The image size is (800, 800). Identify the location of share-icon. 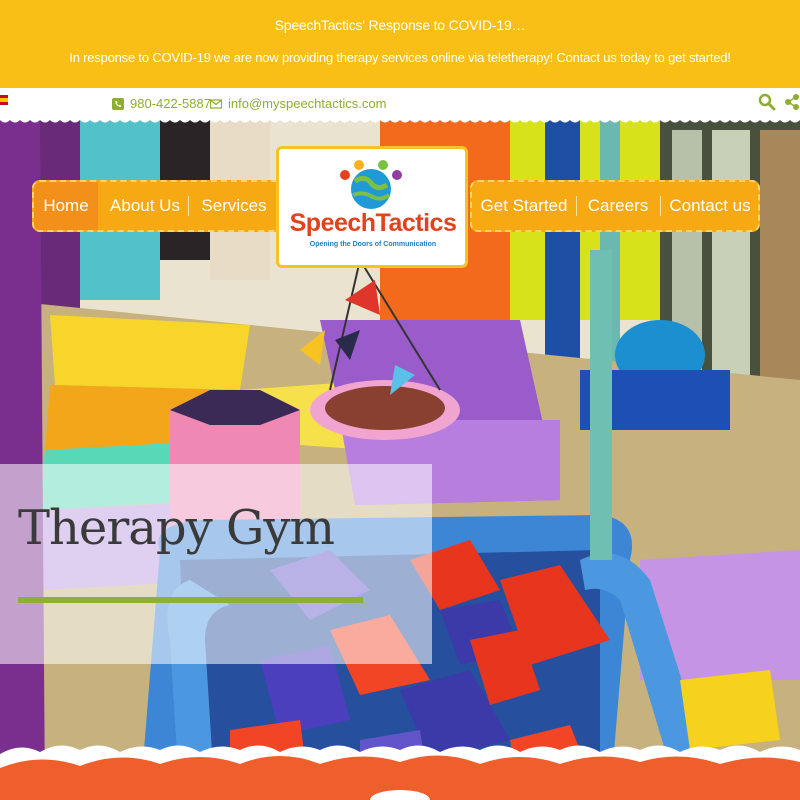
(792, 102).